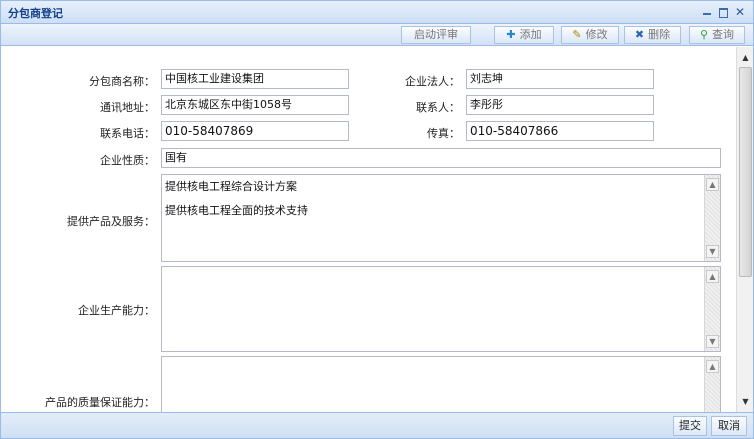  Describe the element at coordinates (127, 133) in the screenshot. I see `phone-label: 联系电话：` at that location.